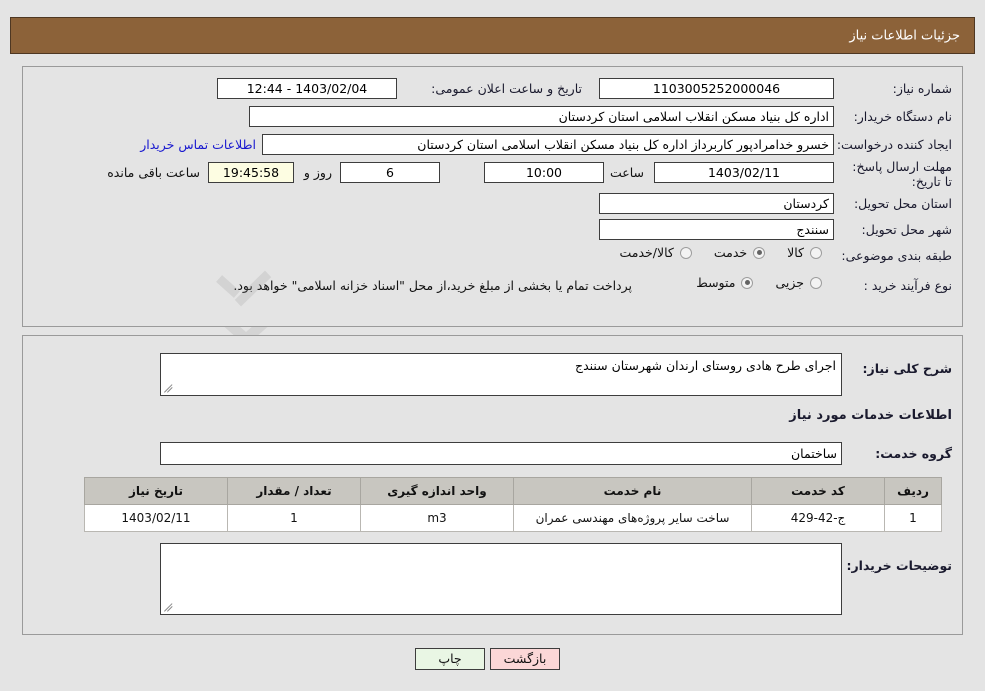  Describe the element at coordinates (251, 172) in the screenshot. I see `countdown-value: 19:45:58` at that location.